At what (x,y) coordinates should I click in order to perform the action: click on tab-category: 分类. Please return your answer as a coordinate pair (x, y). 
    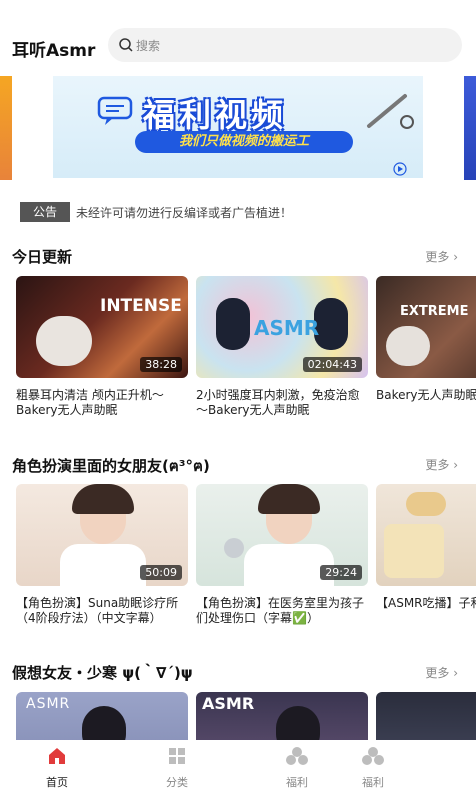
    Looking at the image, I should click on (177, 768).